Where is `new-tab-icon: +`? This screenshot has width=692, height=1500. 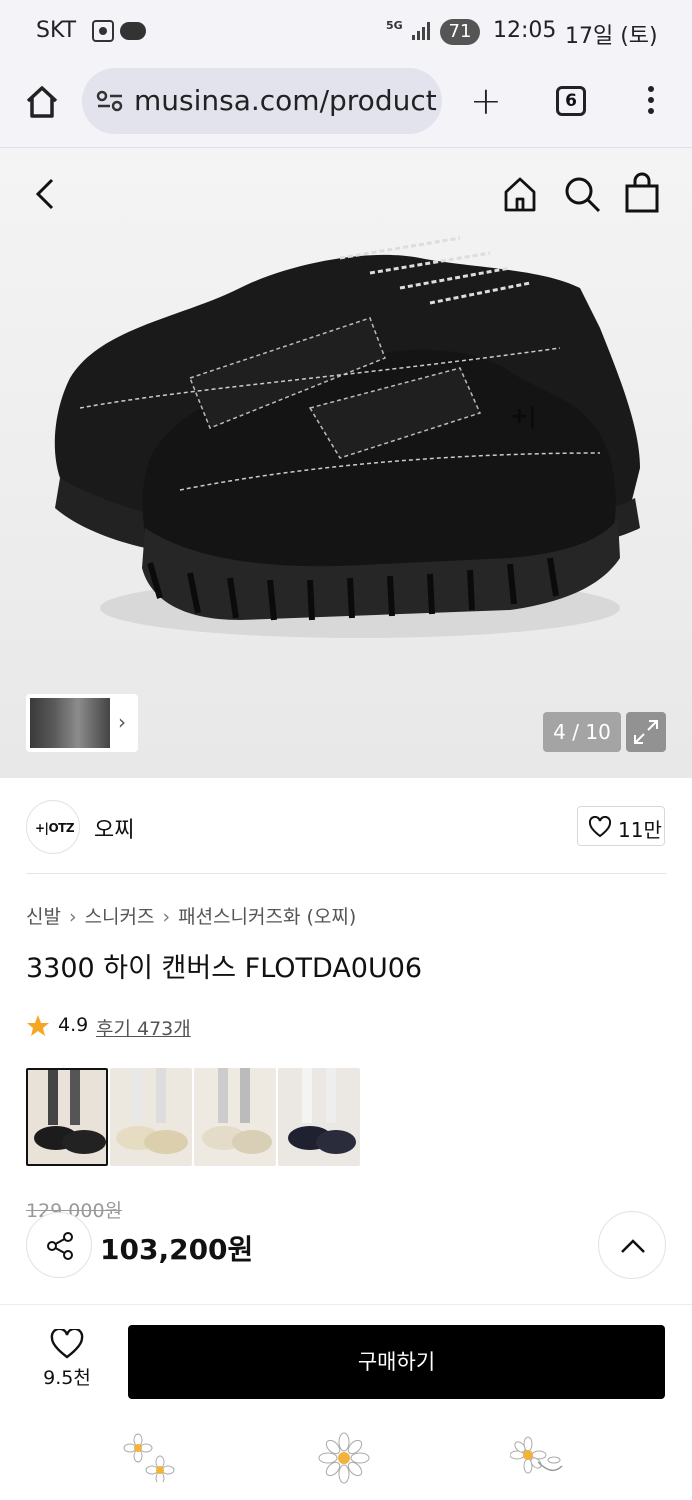 new-tab-icon: + is located at coordinates (486, 101).